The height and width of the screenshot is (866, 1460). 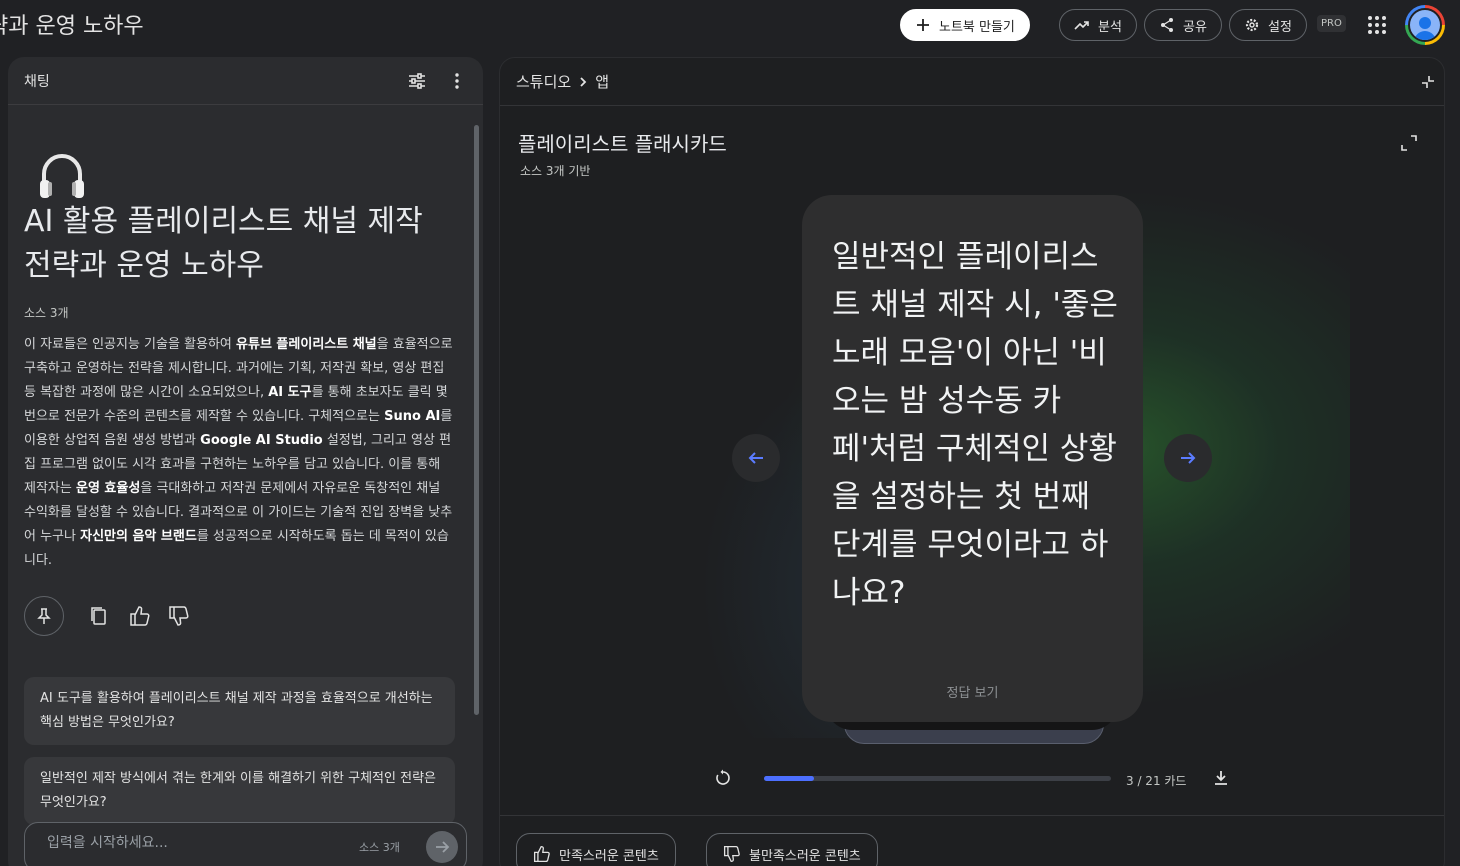 I want to click on settings-button: 설정, so click(x=1268, y=25).